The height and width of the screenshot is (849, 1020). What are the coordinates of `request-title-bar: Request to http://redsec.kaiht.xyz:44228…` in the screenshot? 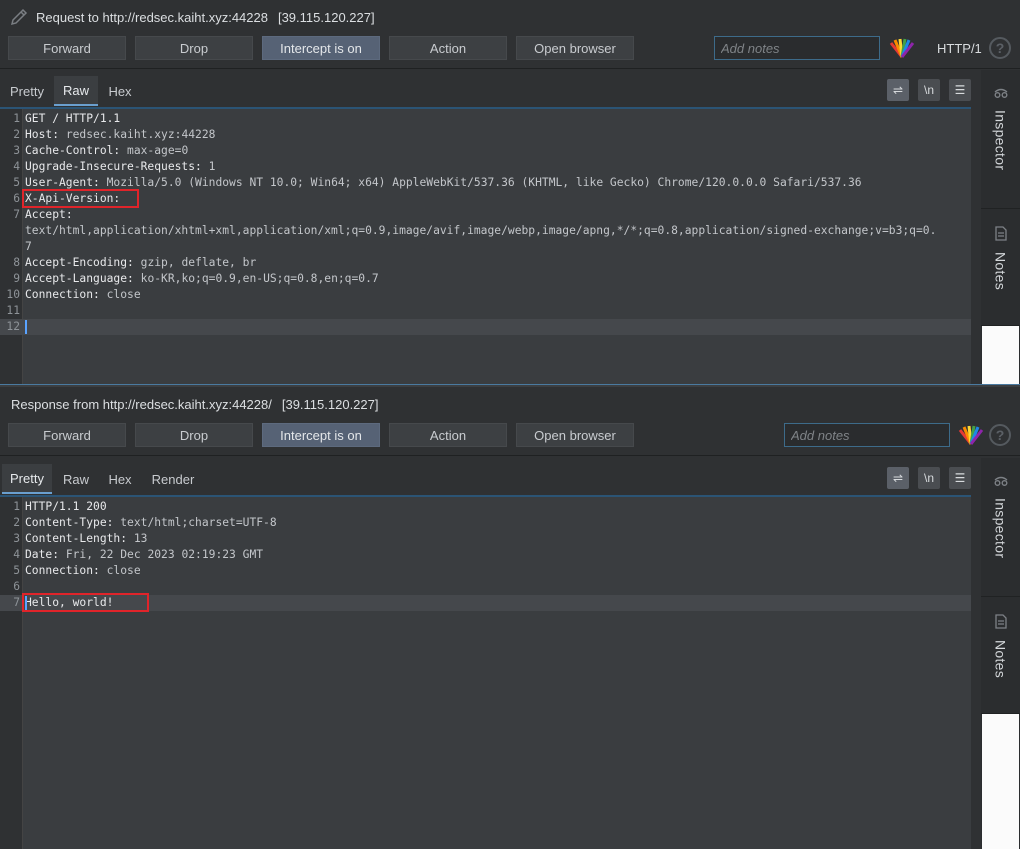 It's located at (510, 17).